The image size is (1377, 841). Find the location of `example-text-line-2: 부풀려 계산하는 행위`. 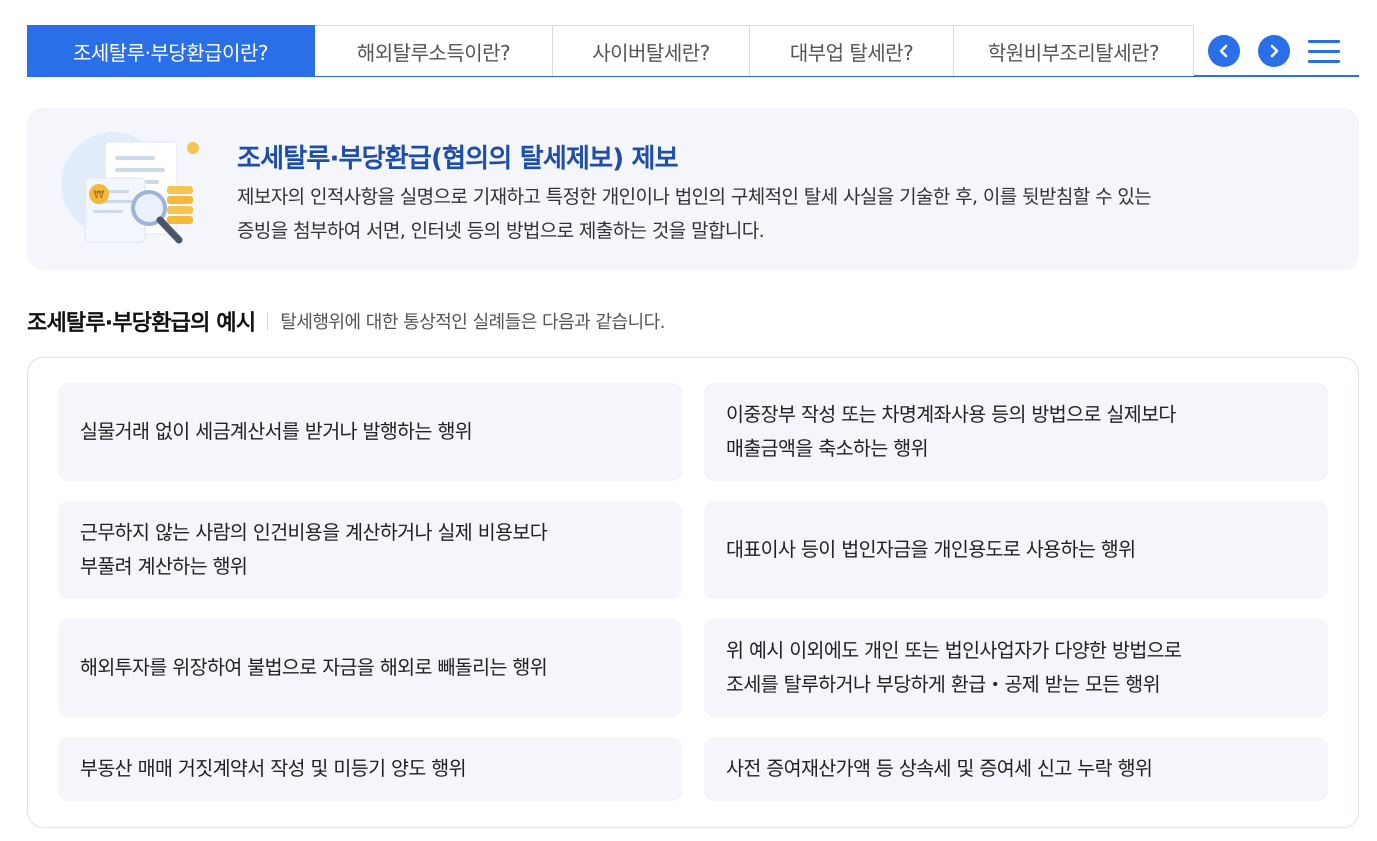

example-text-line-2: 부풀려 계산하는 행위 is located at coordinates (164, 566).